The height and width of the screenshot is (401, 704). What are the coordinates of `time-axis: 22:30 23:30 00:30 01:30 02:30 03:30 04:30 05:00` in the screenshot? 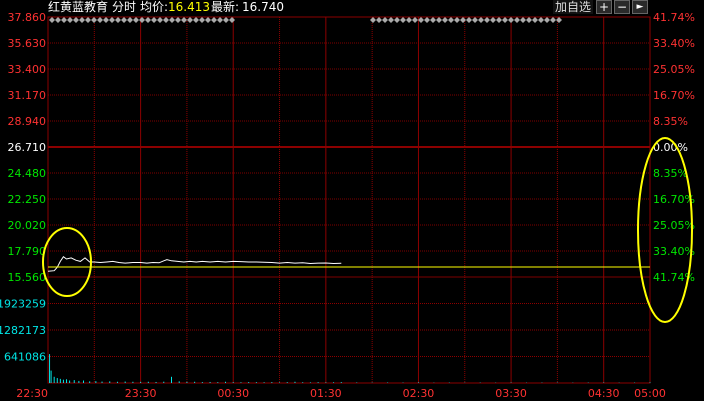 It's located at (341, 393).